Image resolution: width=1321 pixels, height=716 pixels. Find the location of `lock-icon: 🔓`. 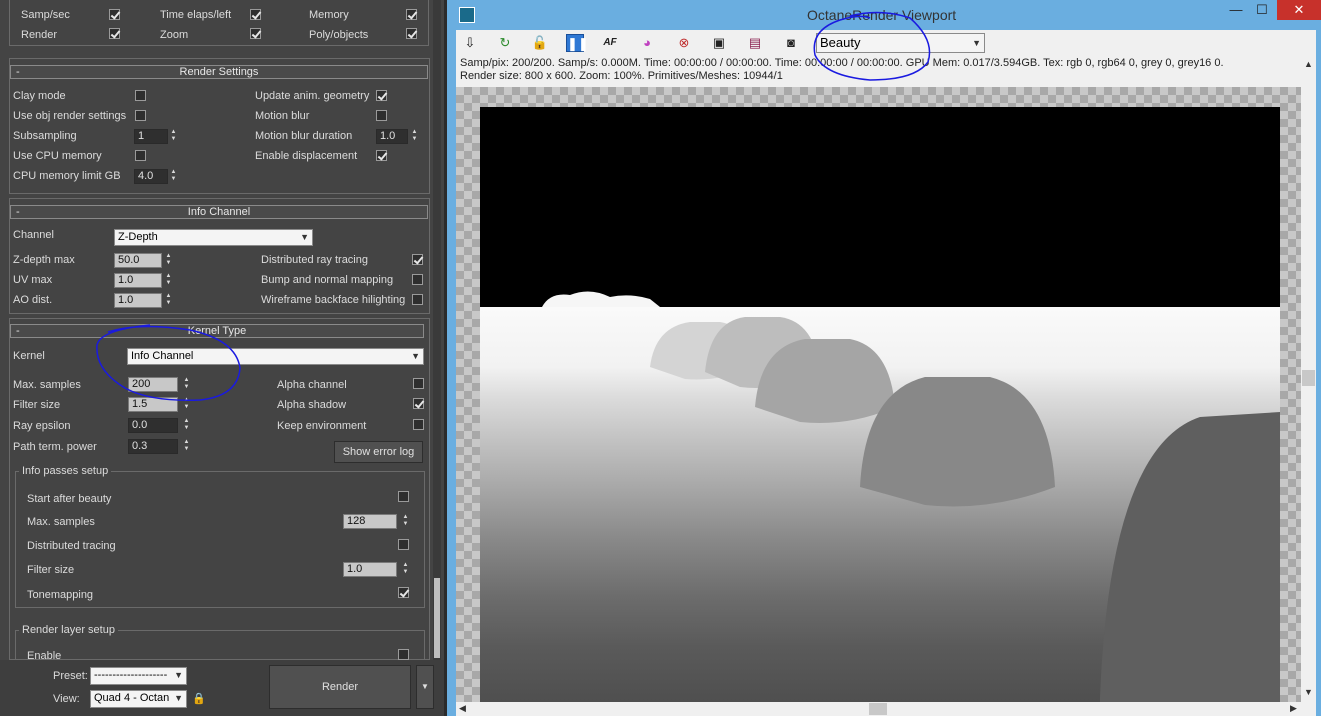

lock-icon: 🔓 is located at coordinates (540, 43).